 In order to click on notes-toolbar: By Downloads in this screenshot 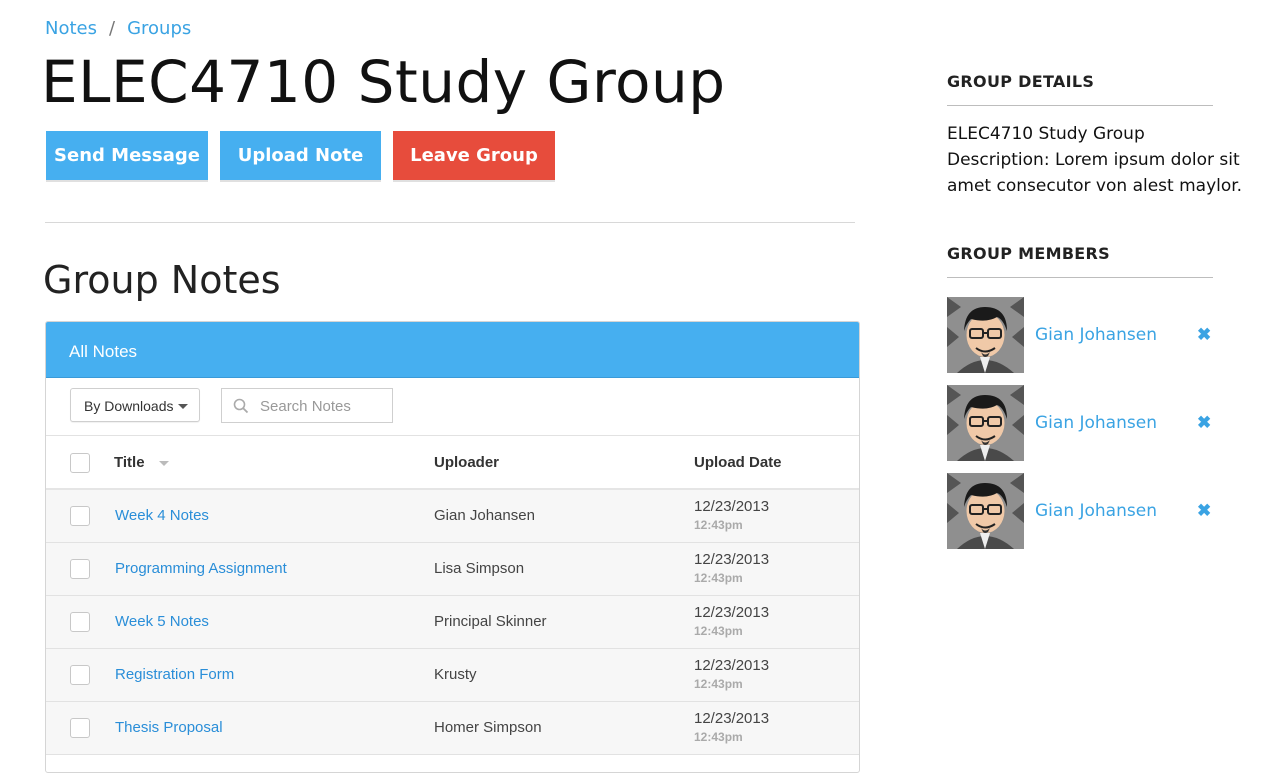, I will do `click(452, 407)`.